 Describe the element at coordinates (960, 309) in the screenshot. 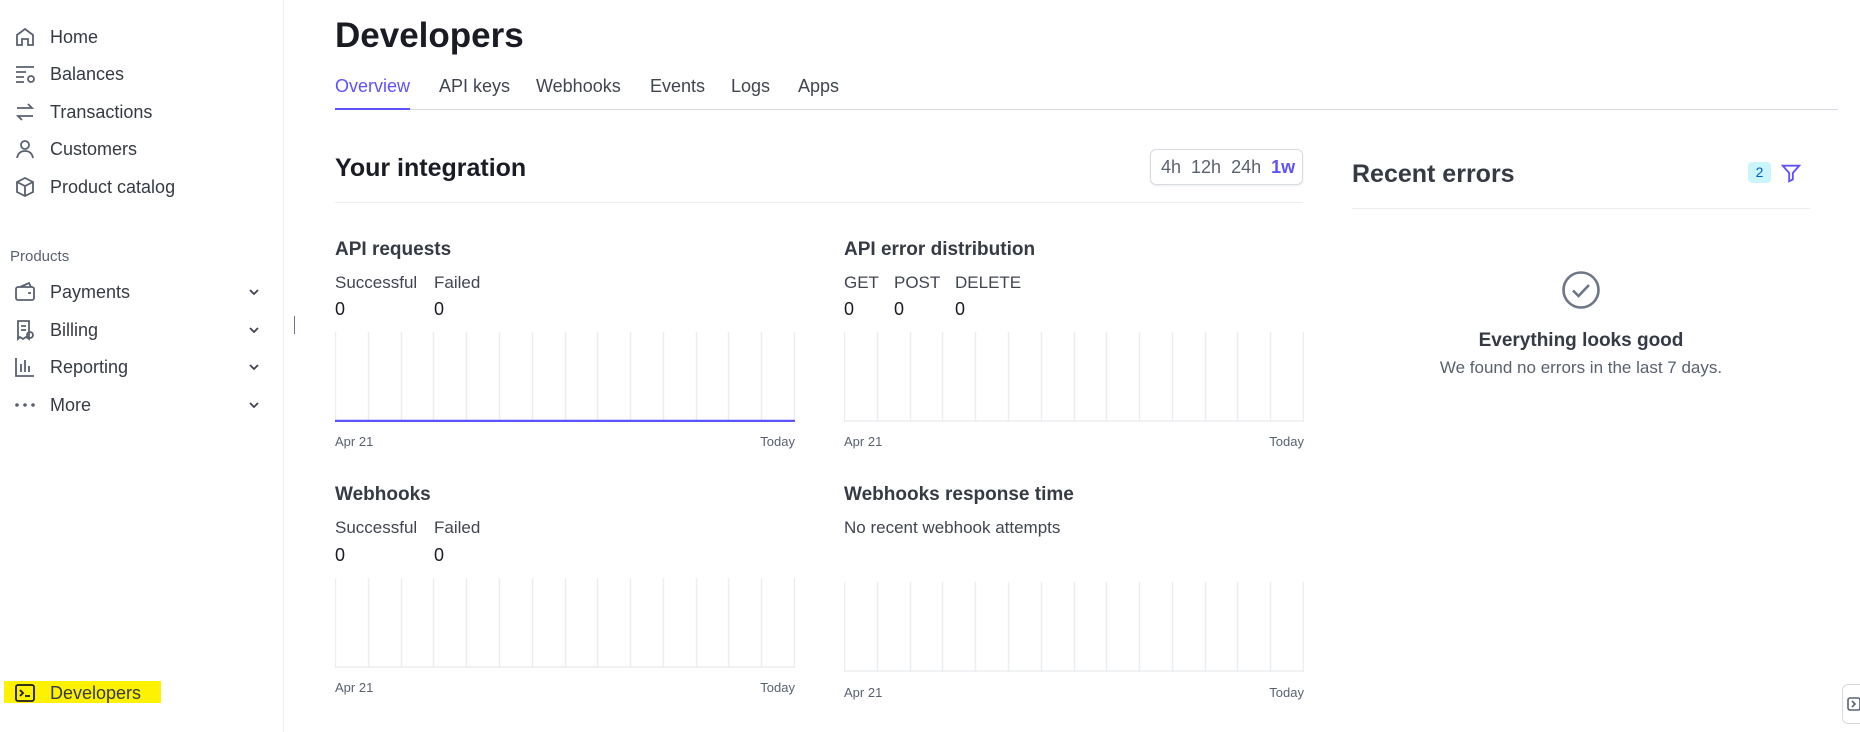

I see `api-errors-delete-value: 0` at that location.